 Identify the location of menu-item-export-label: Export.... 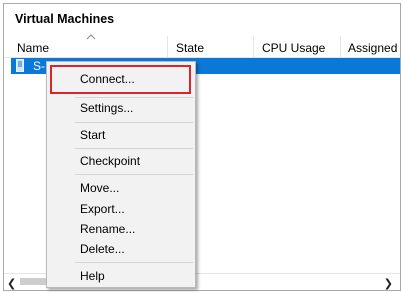
(102, 209).